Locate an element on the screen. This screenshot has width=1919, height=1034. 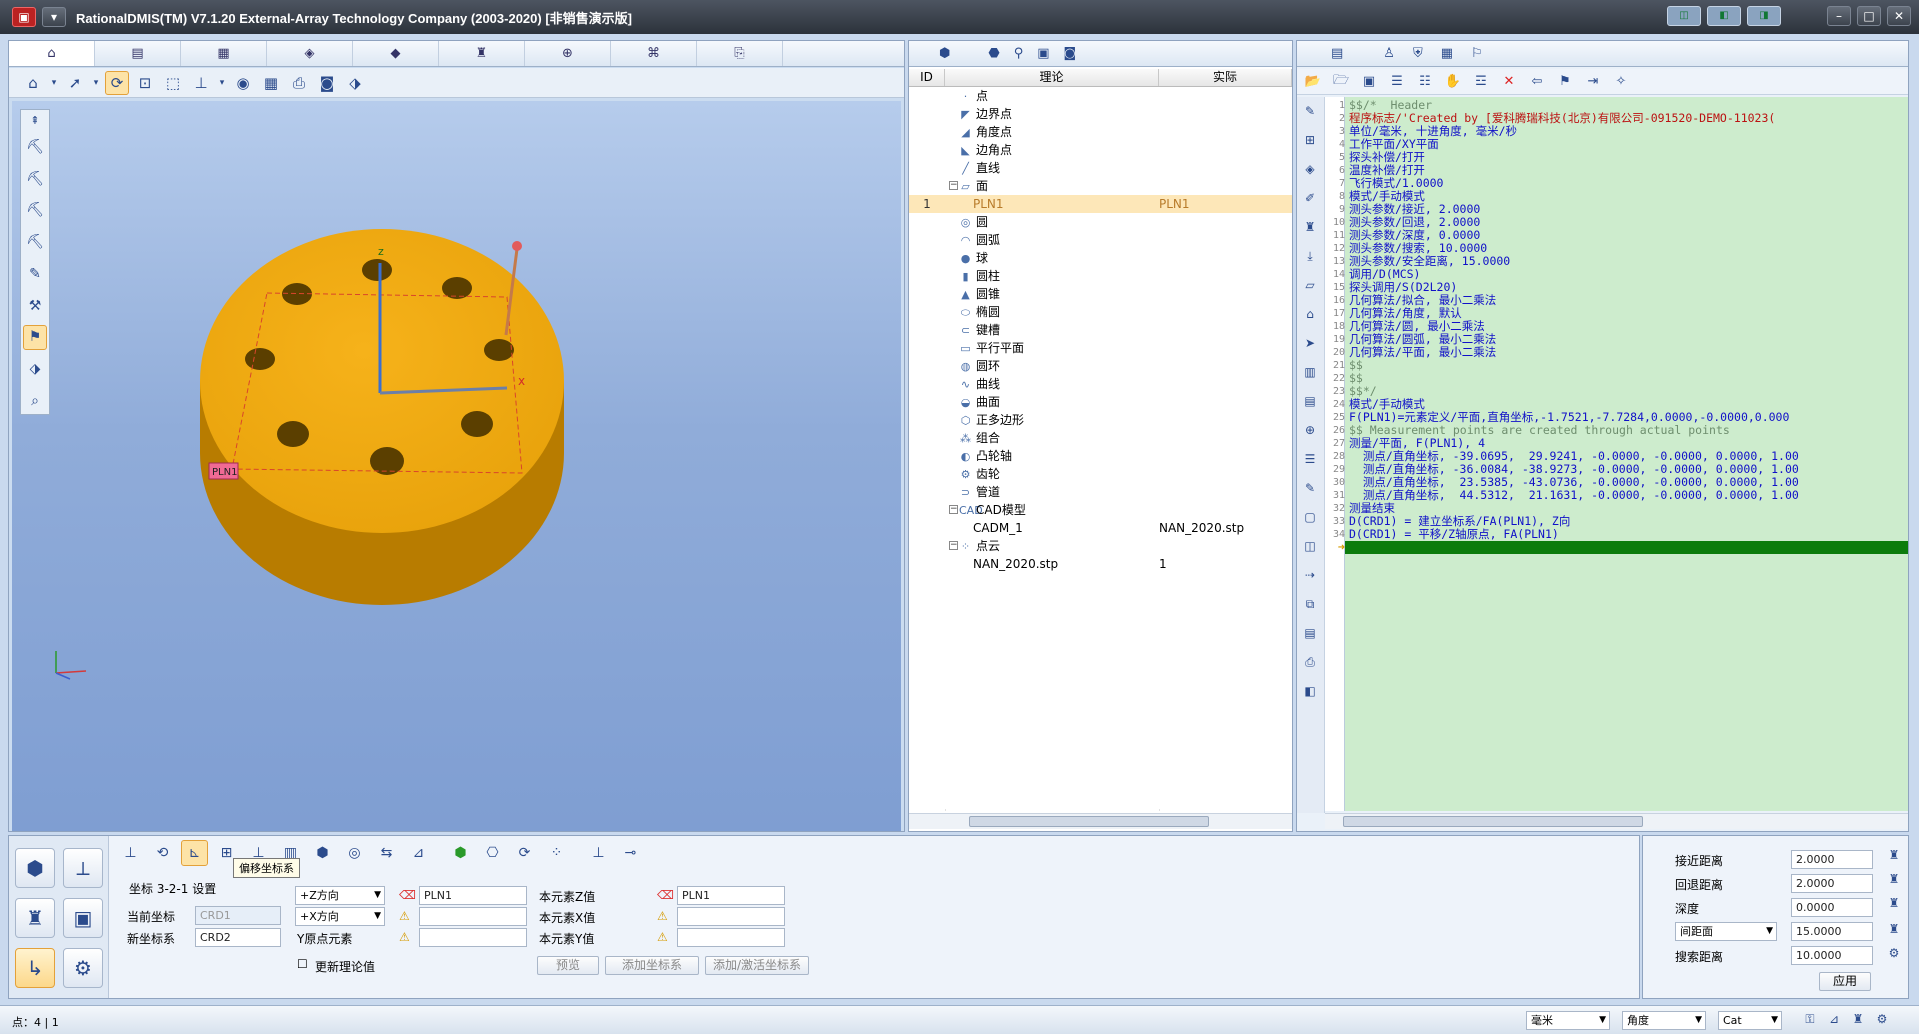
green-cube-icon: ⬢ is located at coordinates (460, 853).